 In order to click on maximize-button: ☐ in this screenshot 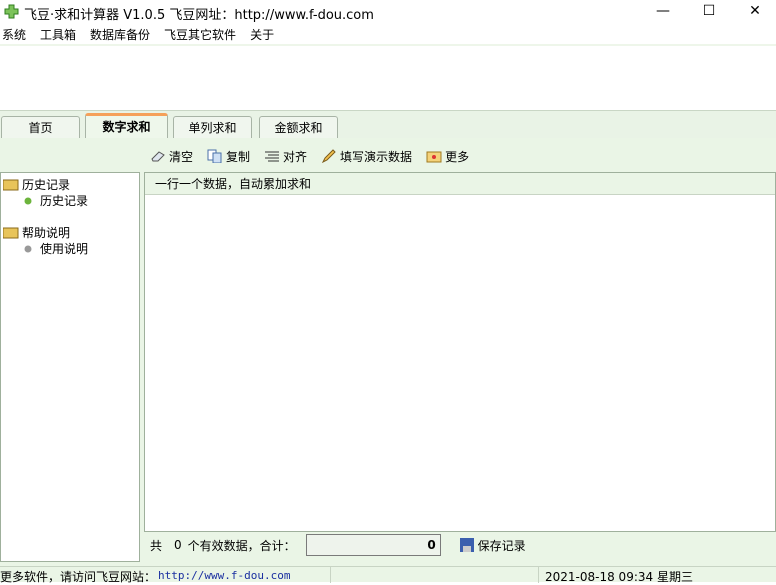, I will do `click(709, 12)`.